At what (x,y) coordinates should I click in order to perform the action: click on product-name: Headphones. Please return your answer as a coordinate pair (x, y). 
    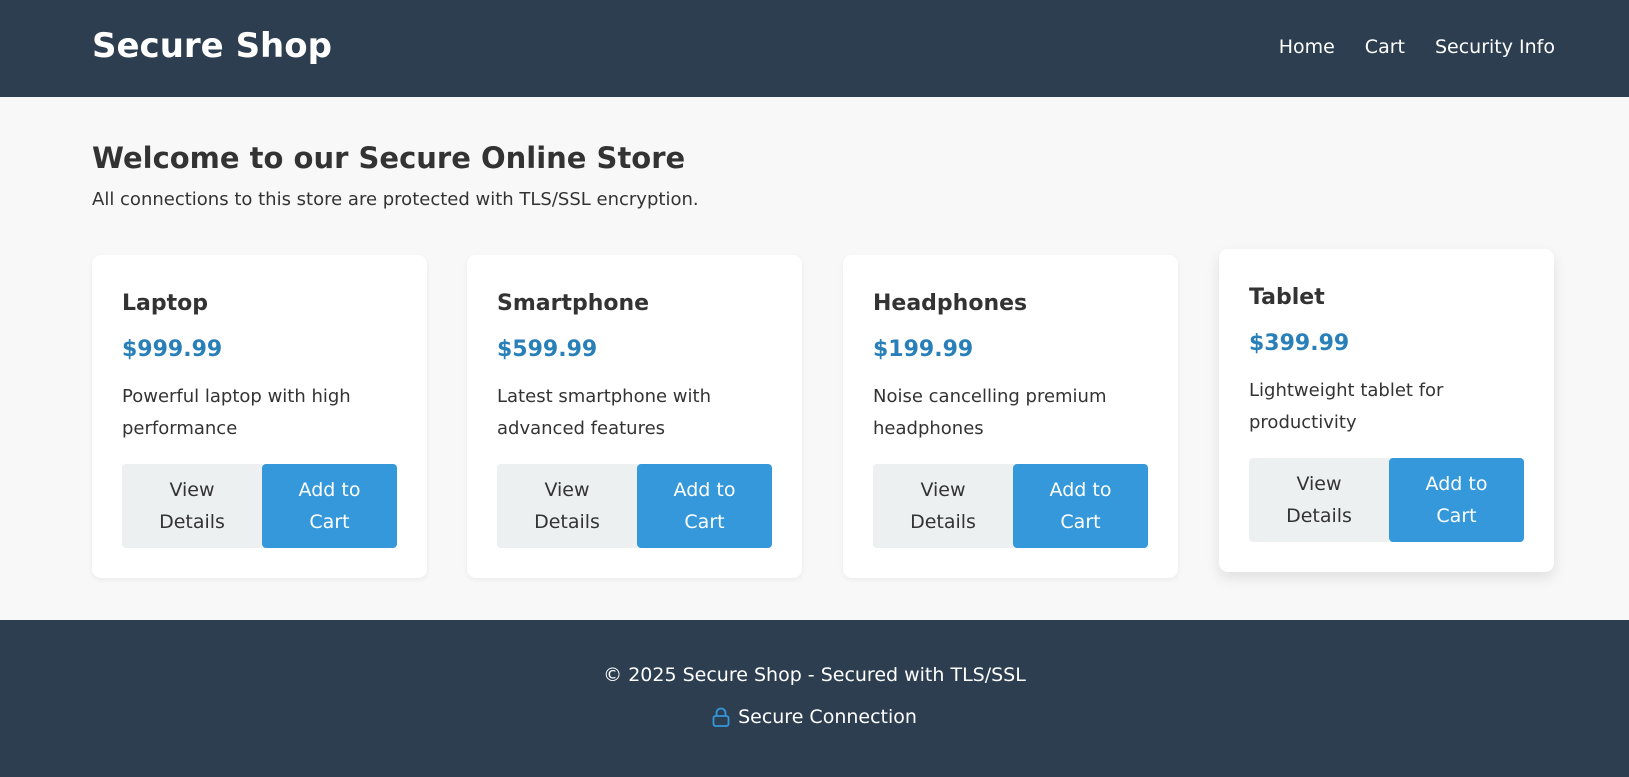
    Looking at the image, I should click on (950, 303).